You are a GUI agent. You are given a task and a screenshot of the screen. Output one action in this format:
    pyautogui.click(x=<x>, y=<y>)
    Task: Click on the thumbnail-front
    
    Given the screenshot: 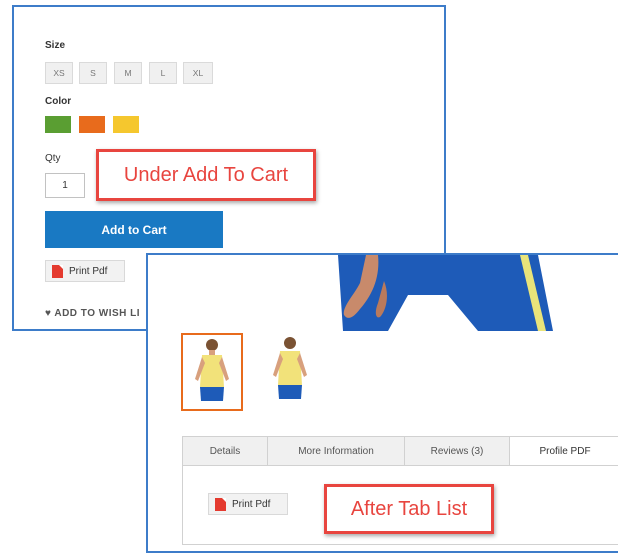 What is the action you would take?
    pyautogui.click(x=212, y=372)
    